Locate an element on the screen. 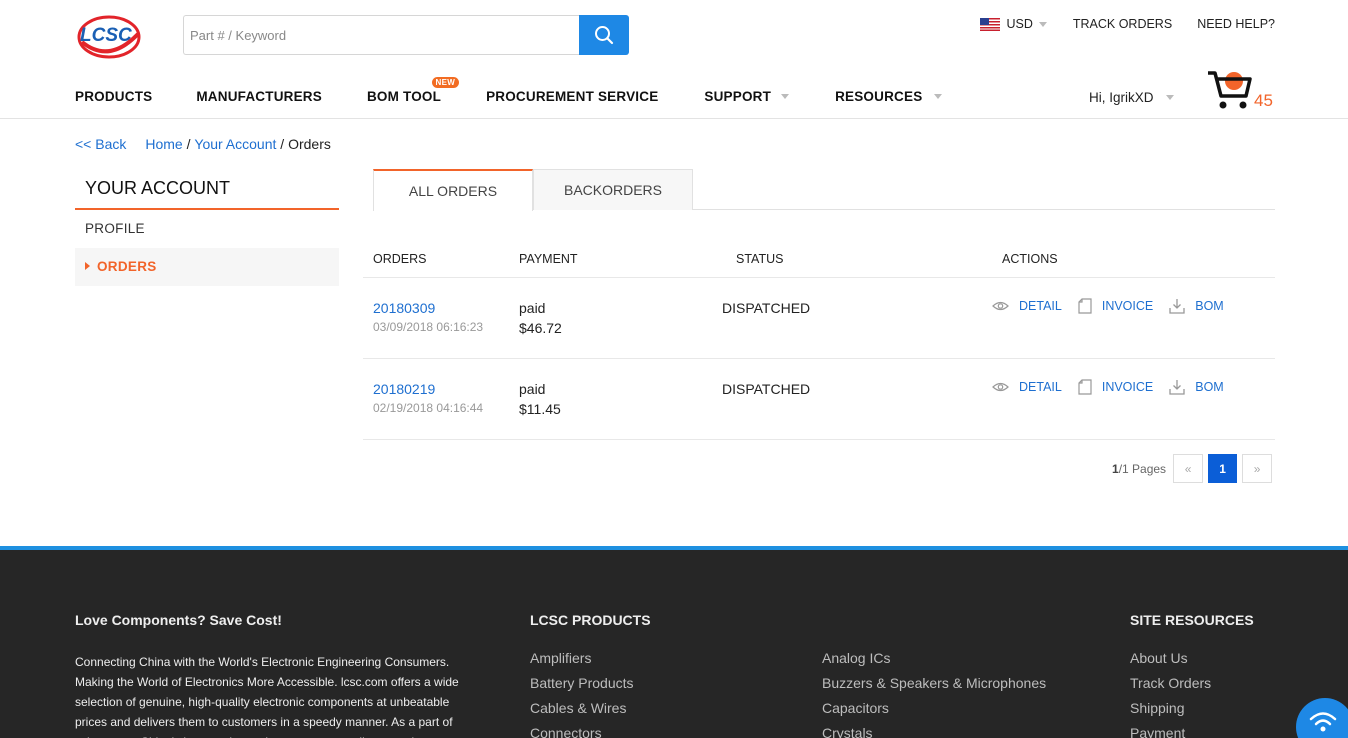  nav-products: PRODUCTS is located at coordinates (113, 96).